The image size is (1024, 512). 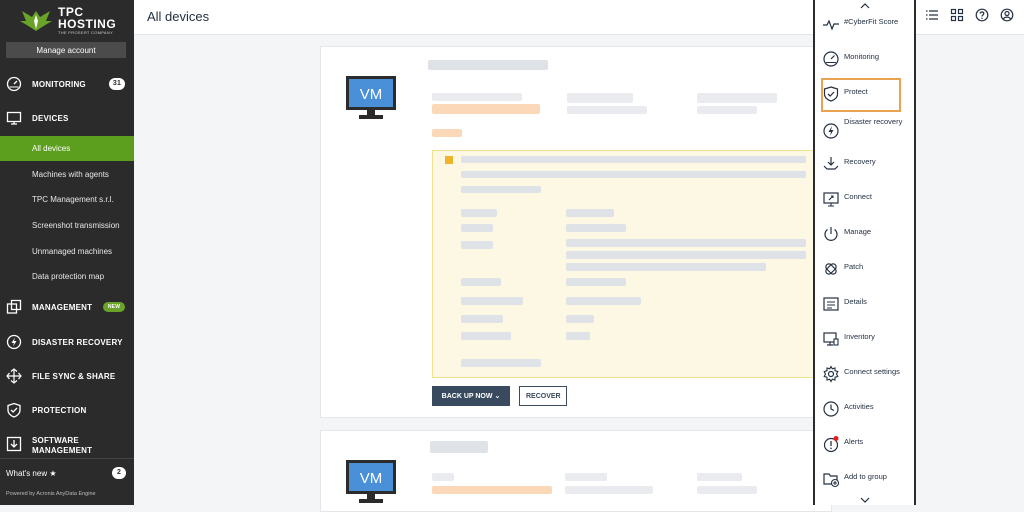 What do you see at coordinates (1007, 15) in the screenshot?
I see `user-account-icon` at bounding box center [1007, 15].